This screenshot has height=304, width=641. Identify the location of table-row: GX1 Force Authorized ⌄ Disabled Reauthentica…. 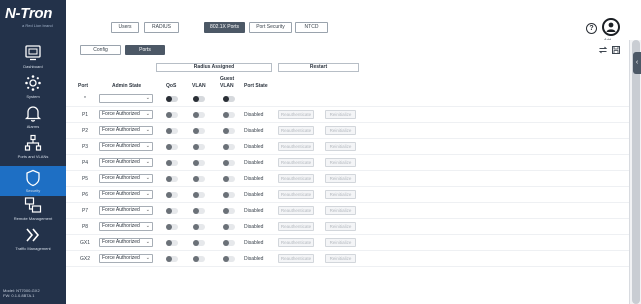
(347, 243).